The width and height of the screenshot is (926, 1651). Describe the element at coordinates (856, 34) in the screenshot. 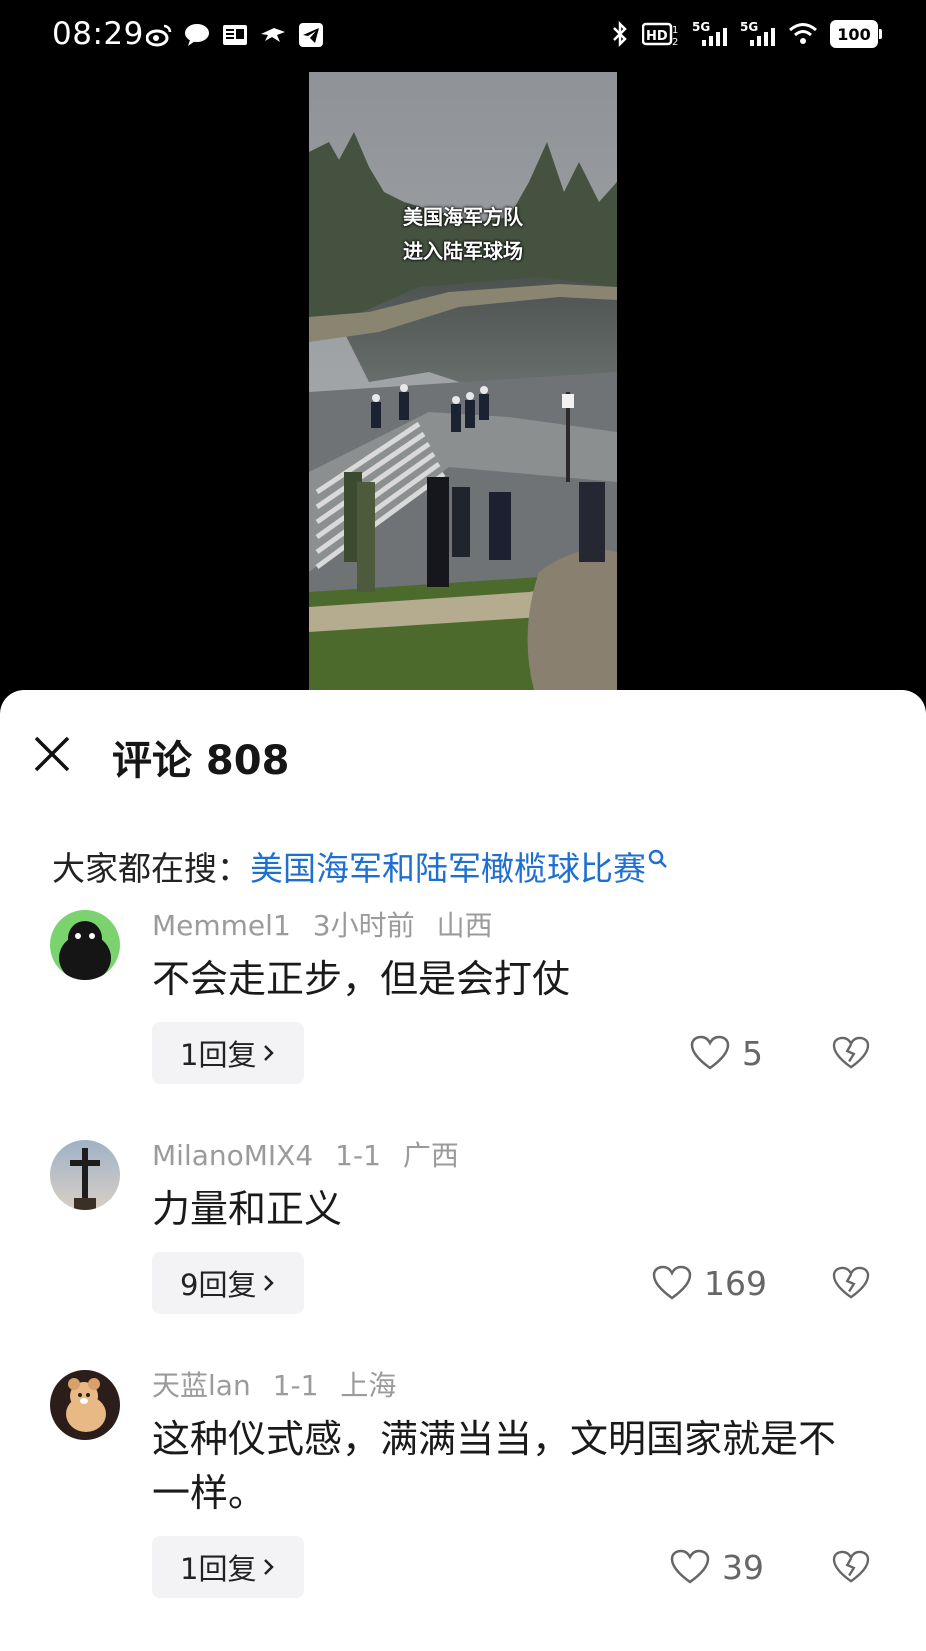

I see `battery-indicator: 100` at that location.